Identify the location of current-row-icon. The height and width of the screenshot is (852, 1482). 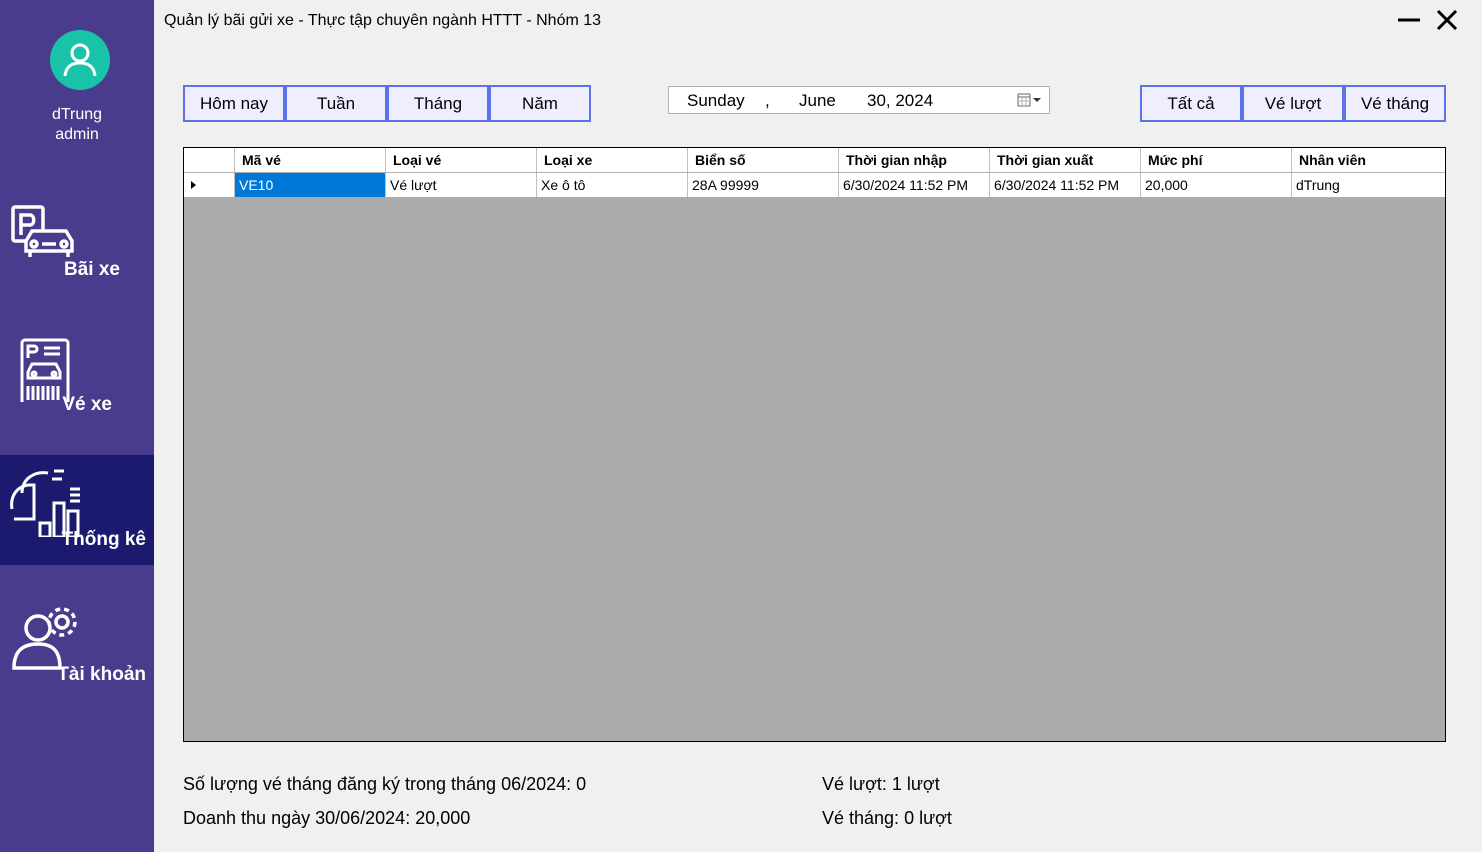
(193, 185).